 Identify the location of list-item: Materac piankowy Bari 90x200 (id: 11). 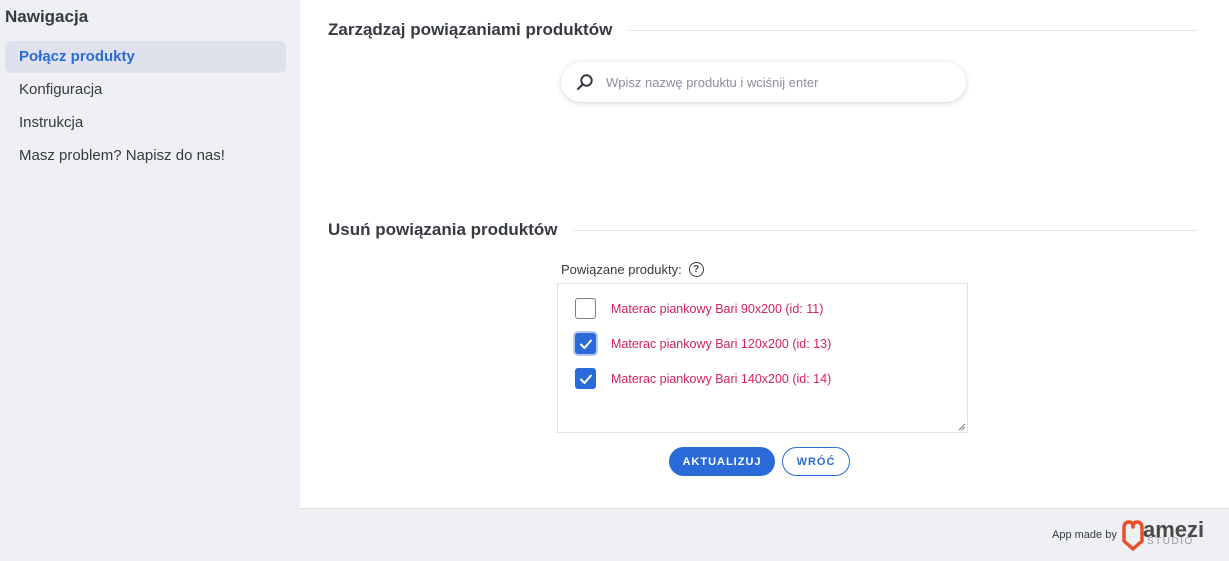
(699, 308).